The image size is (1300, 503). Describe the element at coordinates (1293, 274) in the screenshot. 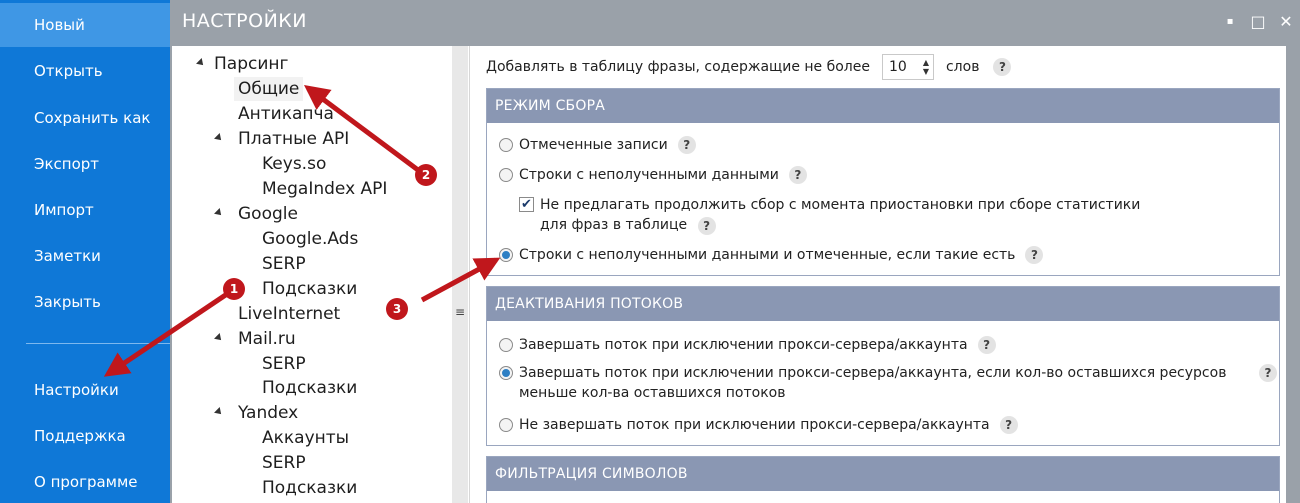

I see `window-frame-right` at that location.